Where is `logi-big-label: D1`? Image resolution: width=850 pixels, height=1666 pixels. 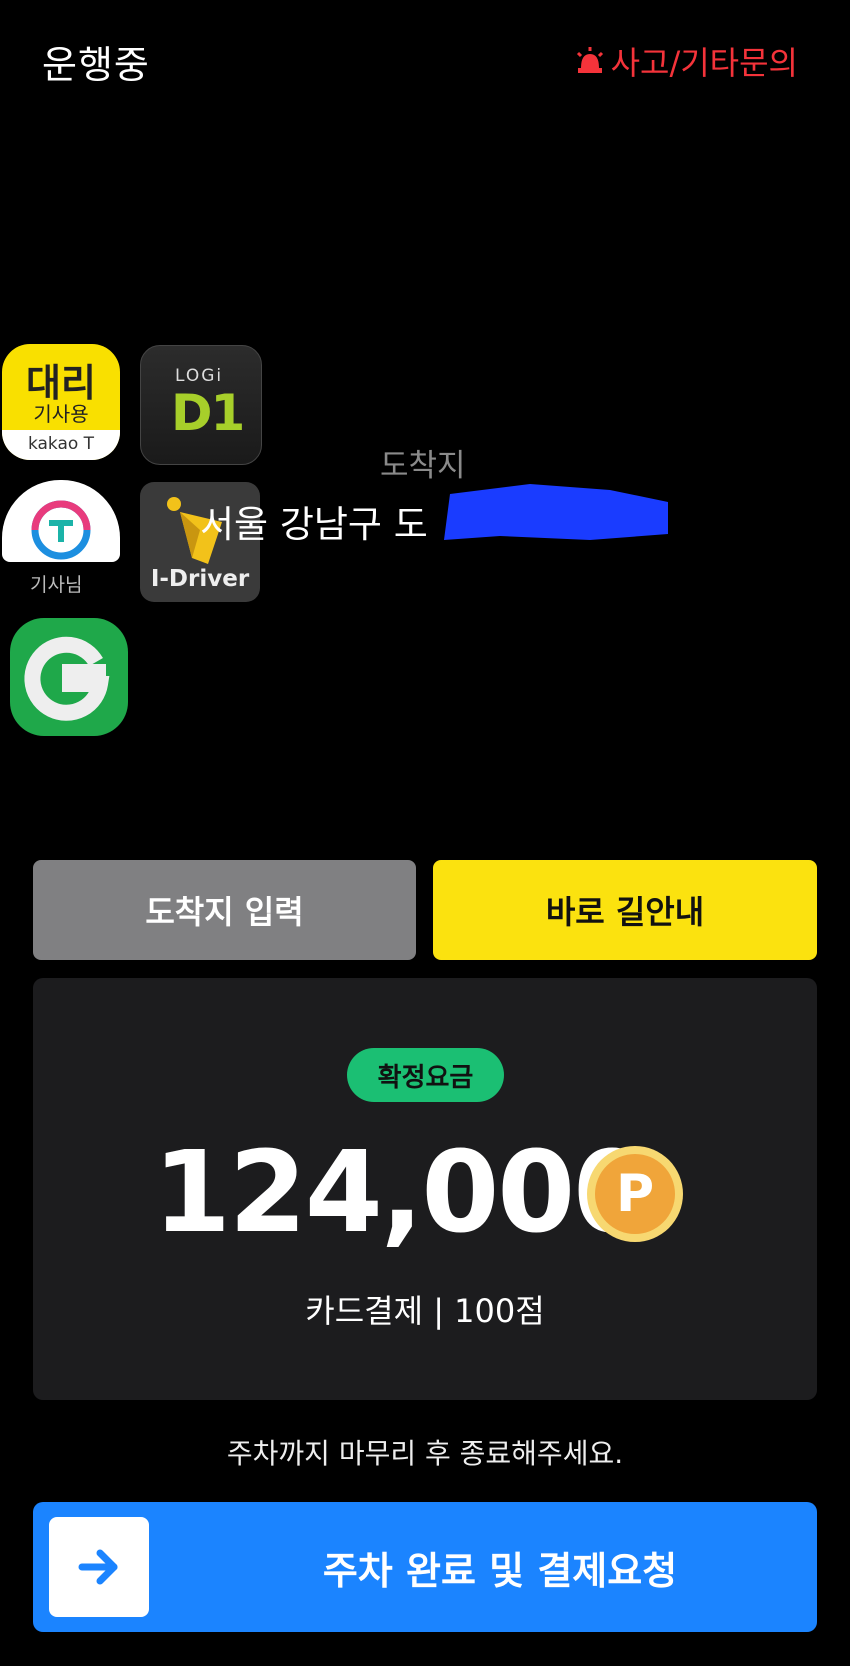 logi-big-label: D1 is located at coordinates (208, 413).